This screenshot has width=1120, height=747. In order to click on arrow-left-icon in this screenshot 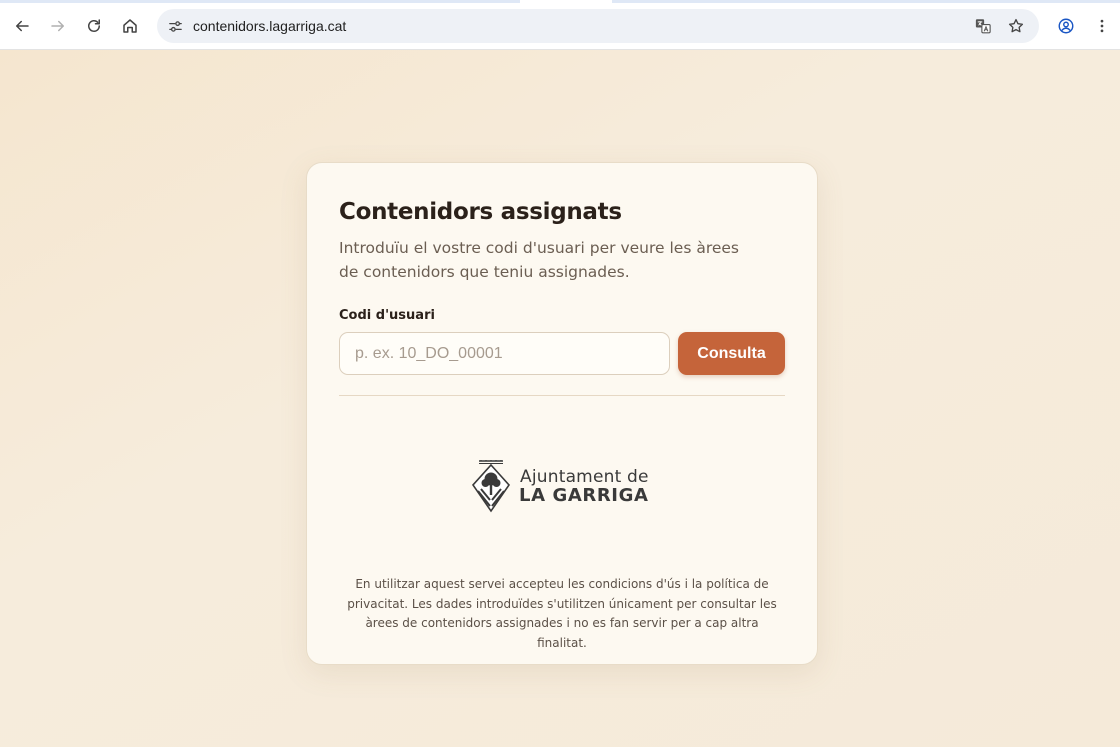, I will do `click(22, 26)`.